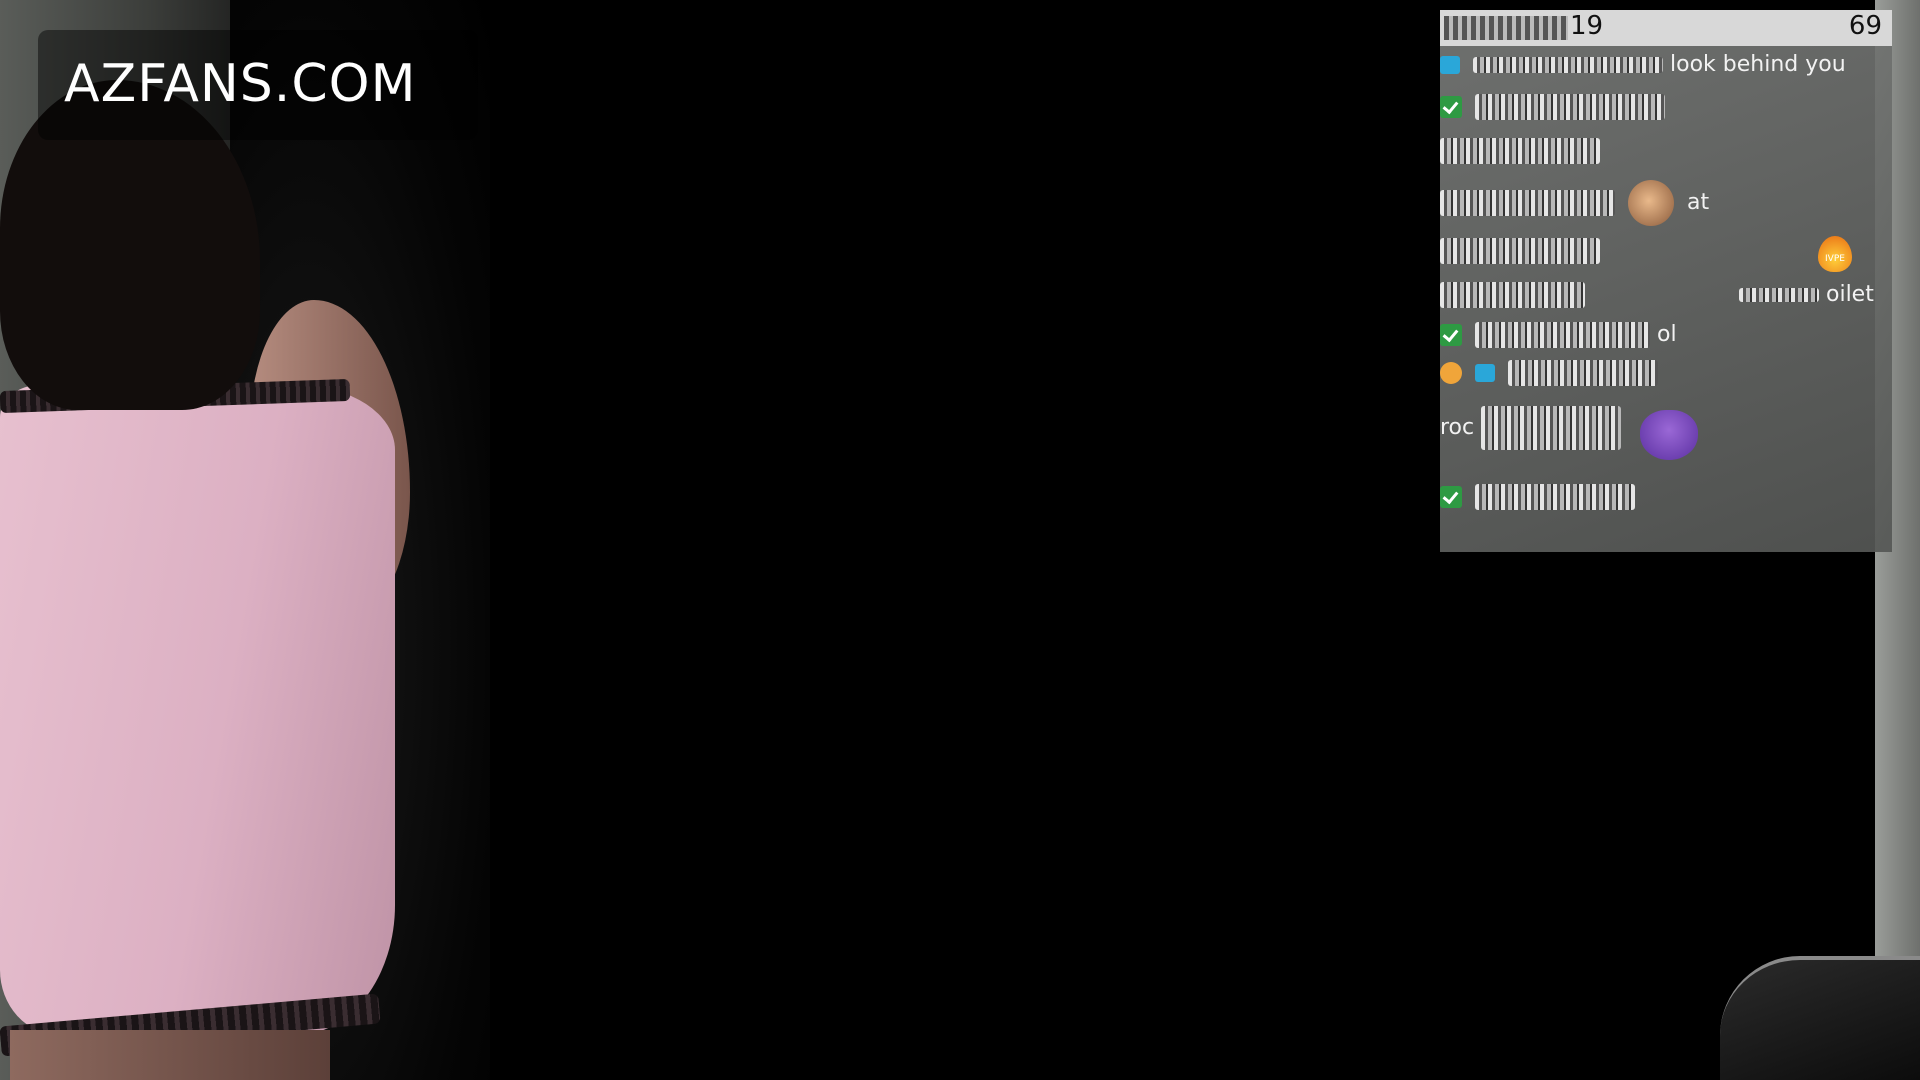 The width and height of the screenshot is (1920, 1080). Describe the element at coordinates (1835, 254) in the screenshot. I see `fire-badge-icon: IVPE` at that location.